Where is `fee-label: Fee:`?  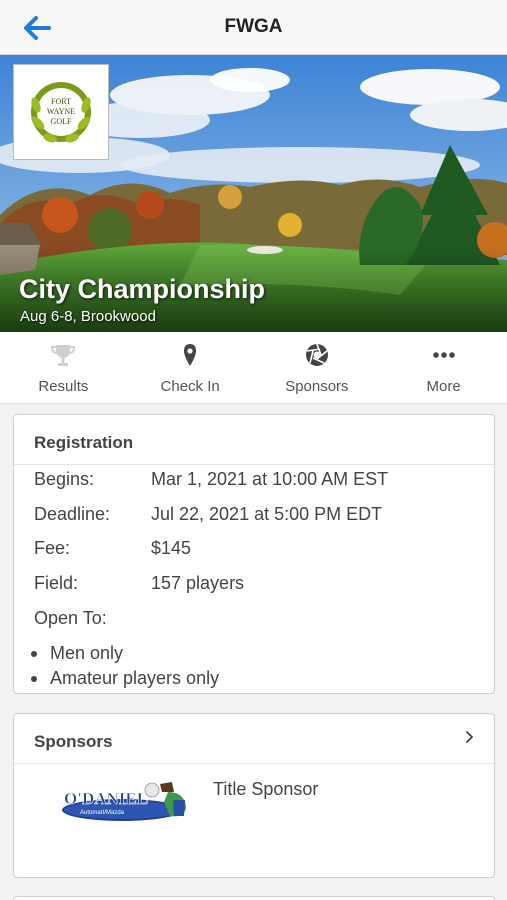
fee-label: Fee: is located at coordinates (52, 548).